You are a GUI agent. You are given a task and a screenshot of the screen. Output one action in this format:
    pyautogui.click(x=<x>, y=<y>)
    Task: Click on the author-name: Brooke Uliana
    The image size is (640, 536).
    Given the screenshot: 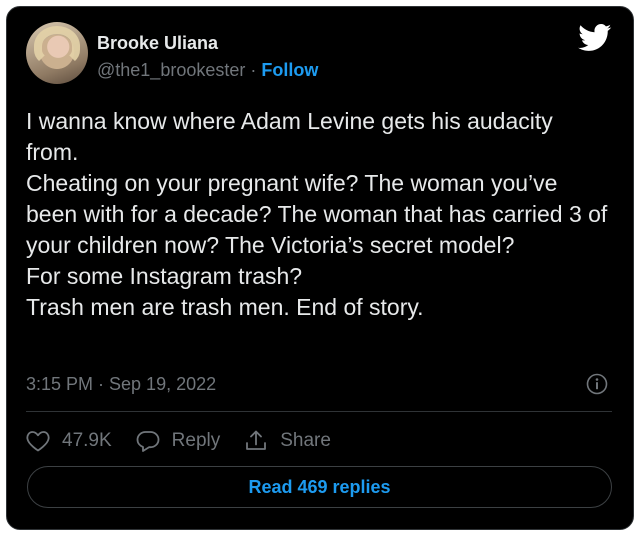 What is the action you would take?
    pyautogui.click(x=157, y=43)
    